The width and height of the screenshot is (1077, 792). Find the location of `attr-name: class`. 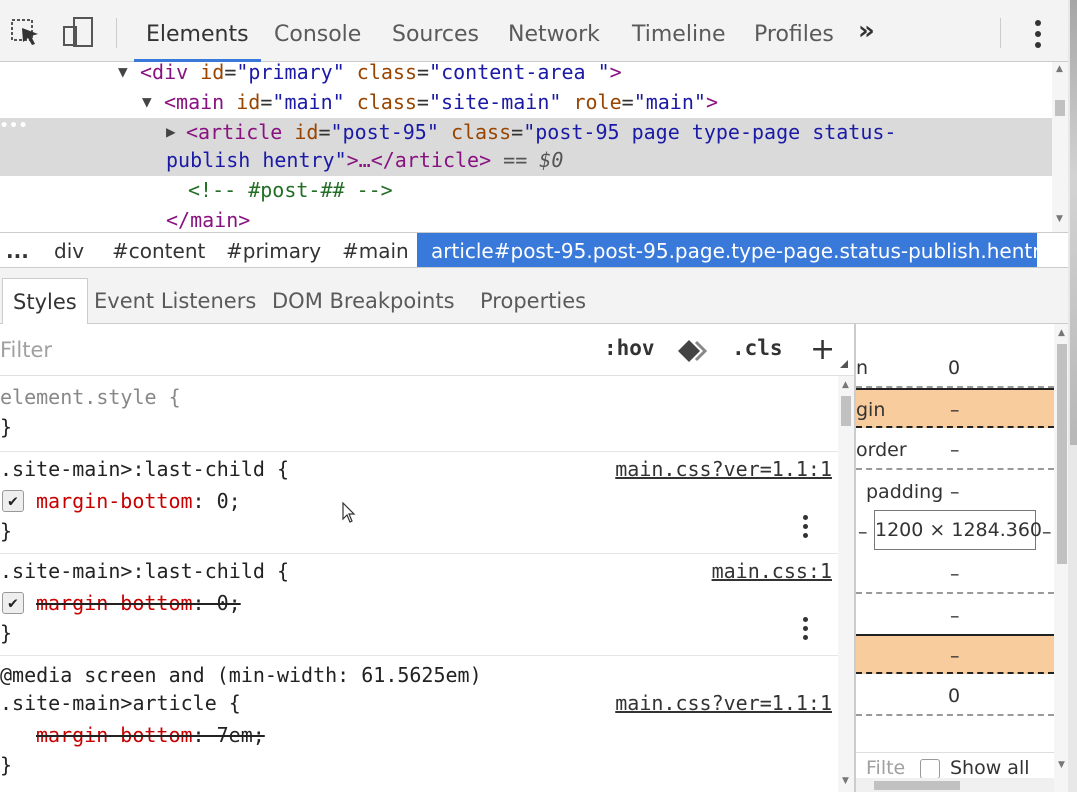

attr-name: class is located at coordinates (481, 132).